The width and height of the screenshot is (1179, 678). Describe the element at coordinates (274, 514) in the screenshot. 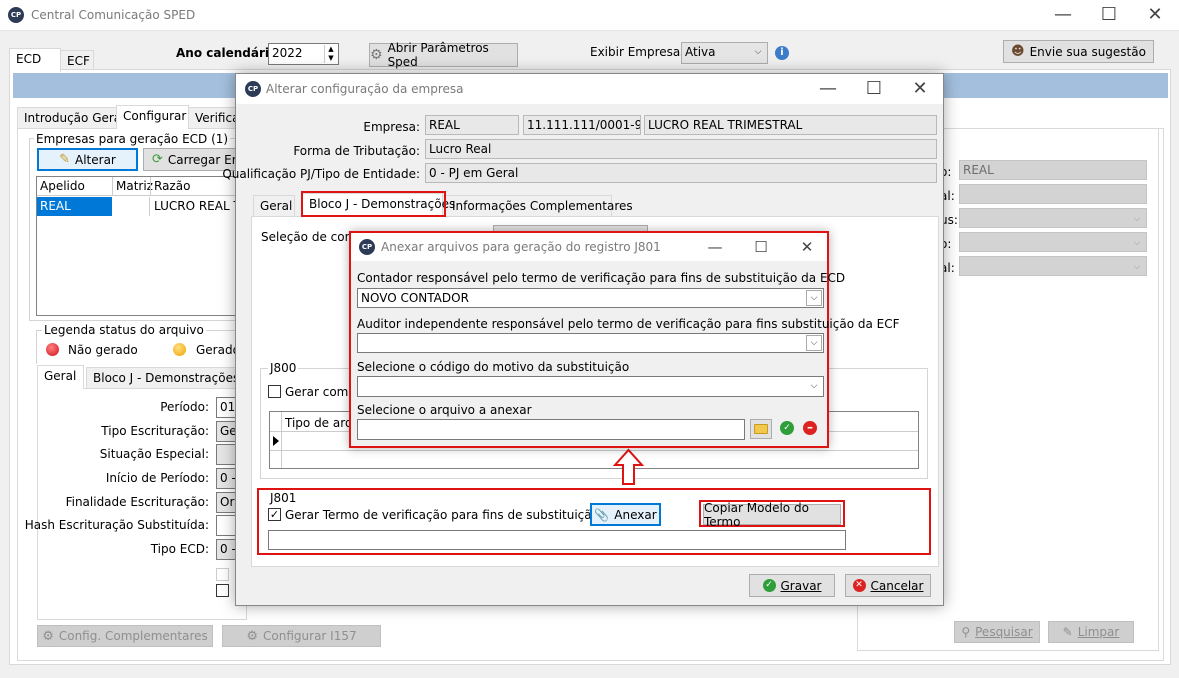

I see `gerar-termo-checkbox: ✓` at that location.